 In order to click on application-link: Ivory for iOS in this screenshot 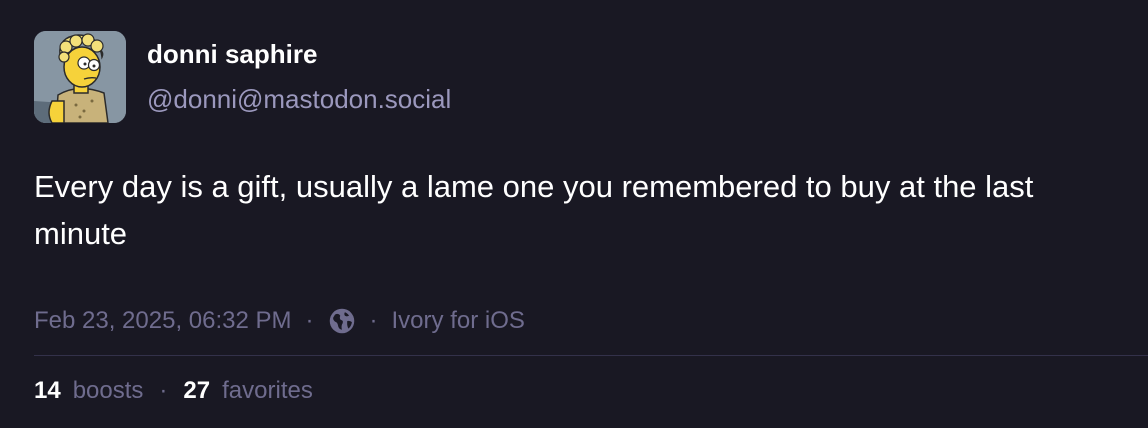, I will do `click(458, 321)`.